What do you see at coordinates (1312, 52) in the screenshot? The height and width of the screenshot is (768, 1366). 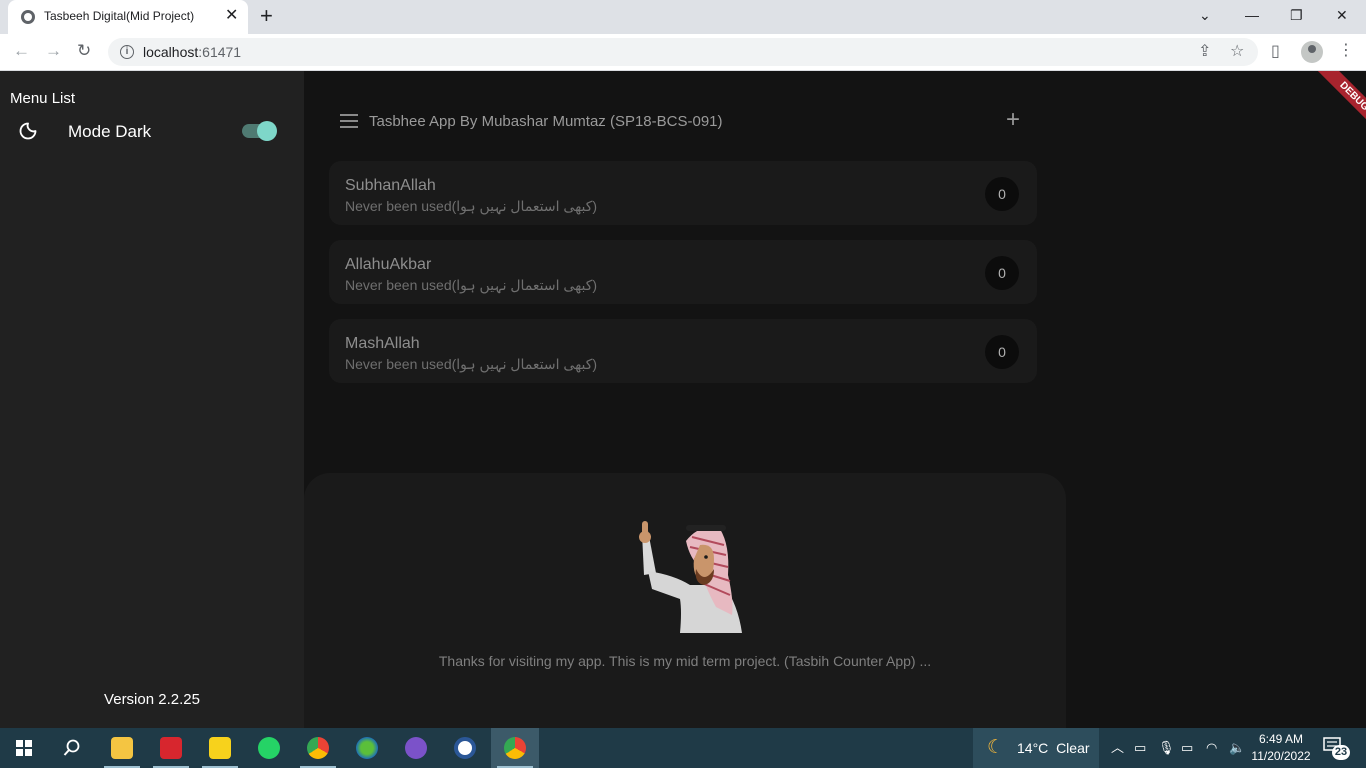 I see `profile-avatar-icon` at bounding box center [1312, 52].